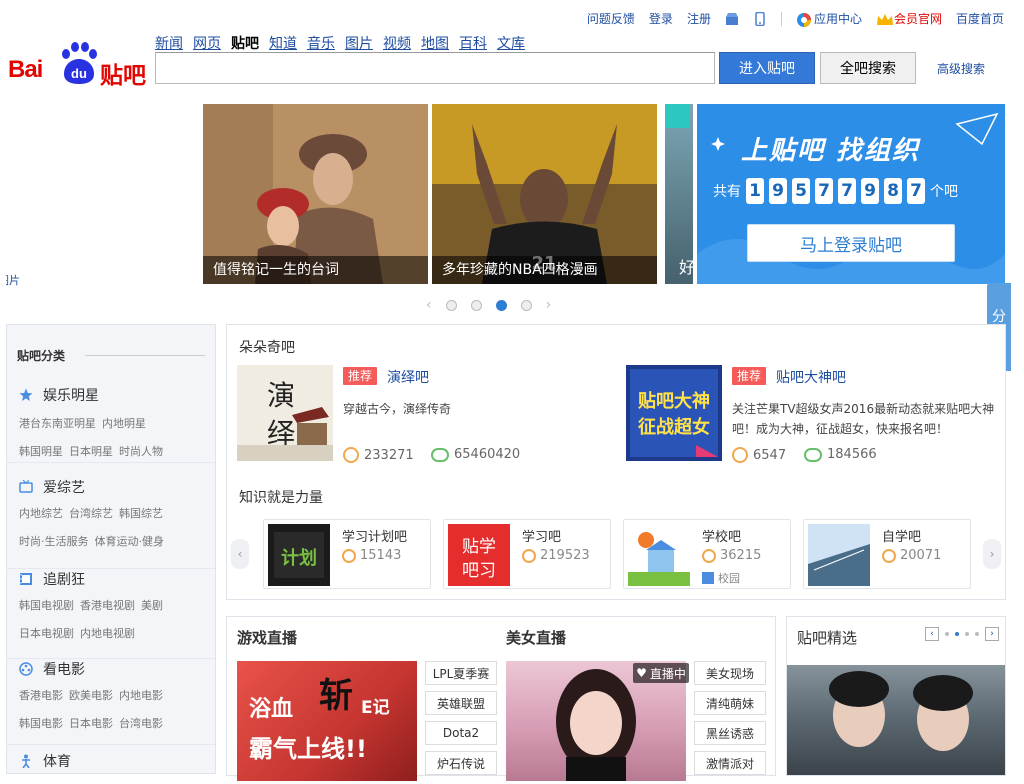 This screenshot has width=1024, height=784. What do you see at coordinates (271, 709) in the screenshot?
I see `svg-text: 浴血` at bounding box center [271, 709].